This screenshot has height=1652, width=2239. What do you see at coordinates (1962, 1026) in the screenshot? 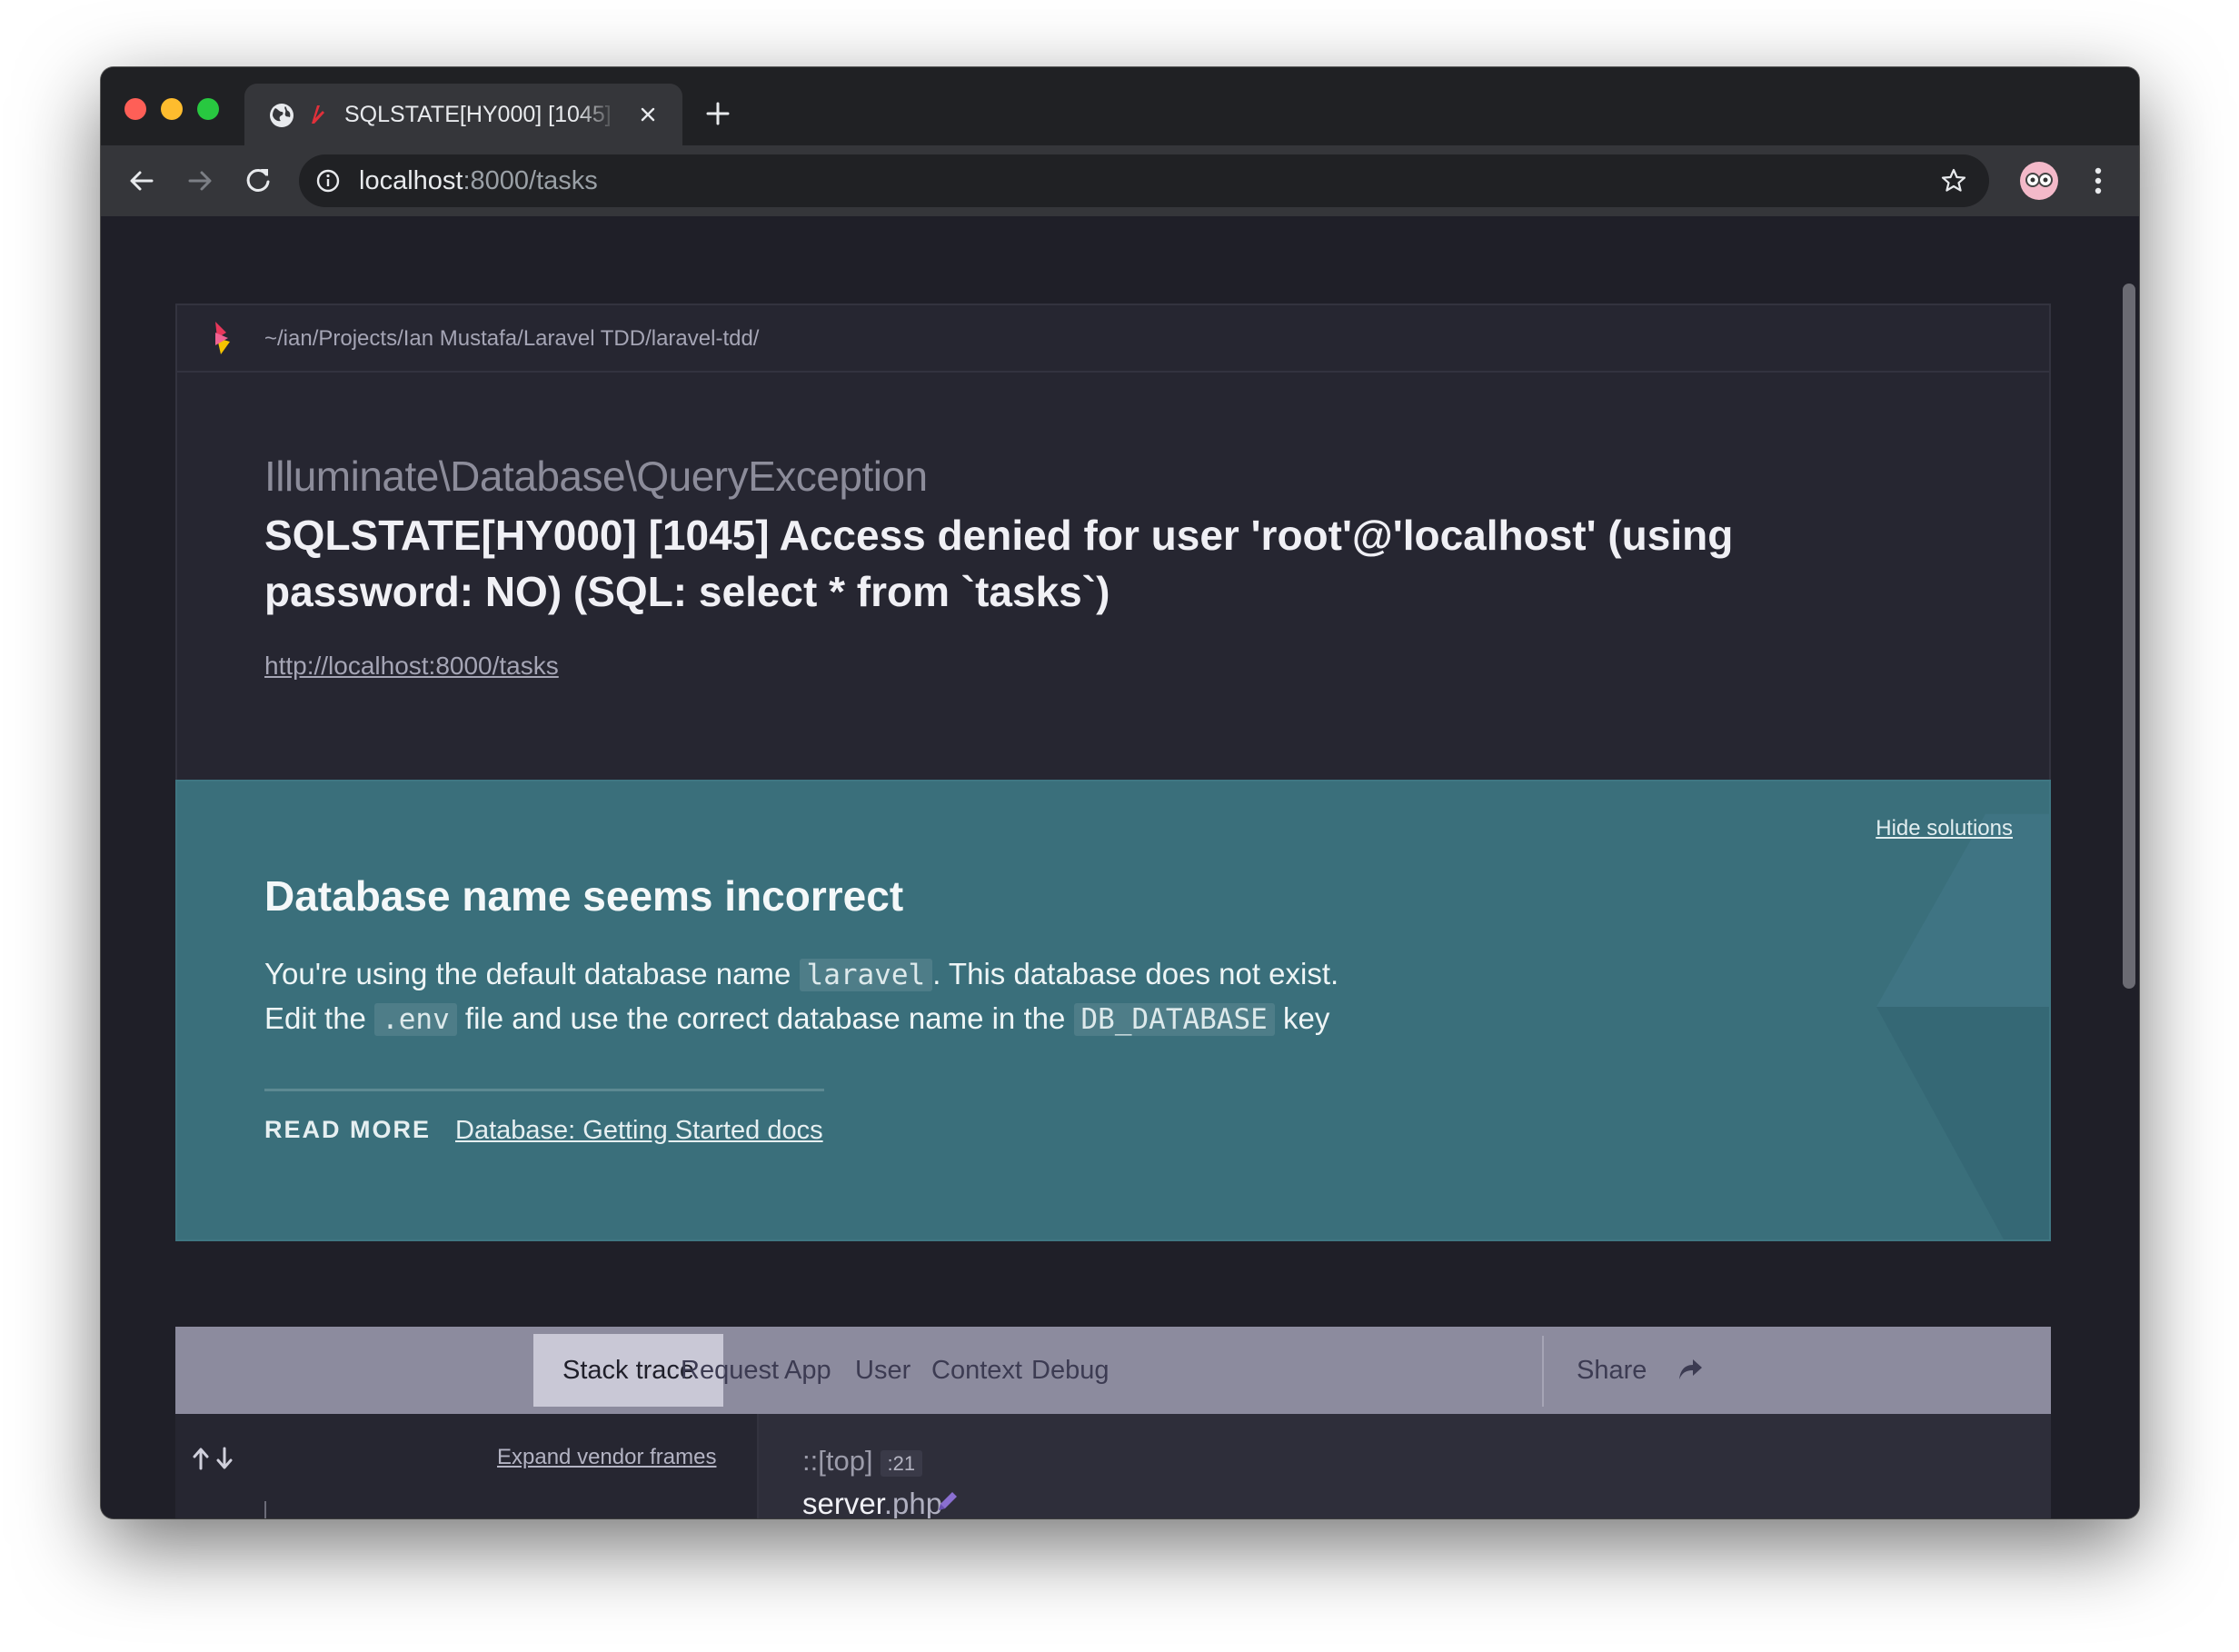
I see `solution-decoration` at bounding box center [1962, 1026].